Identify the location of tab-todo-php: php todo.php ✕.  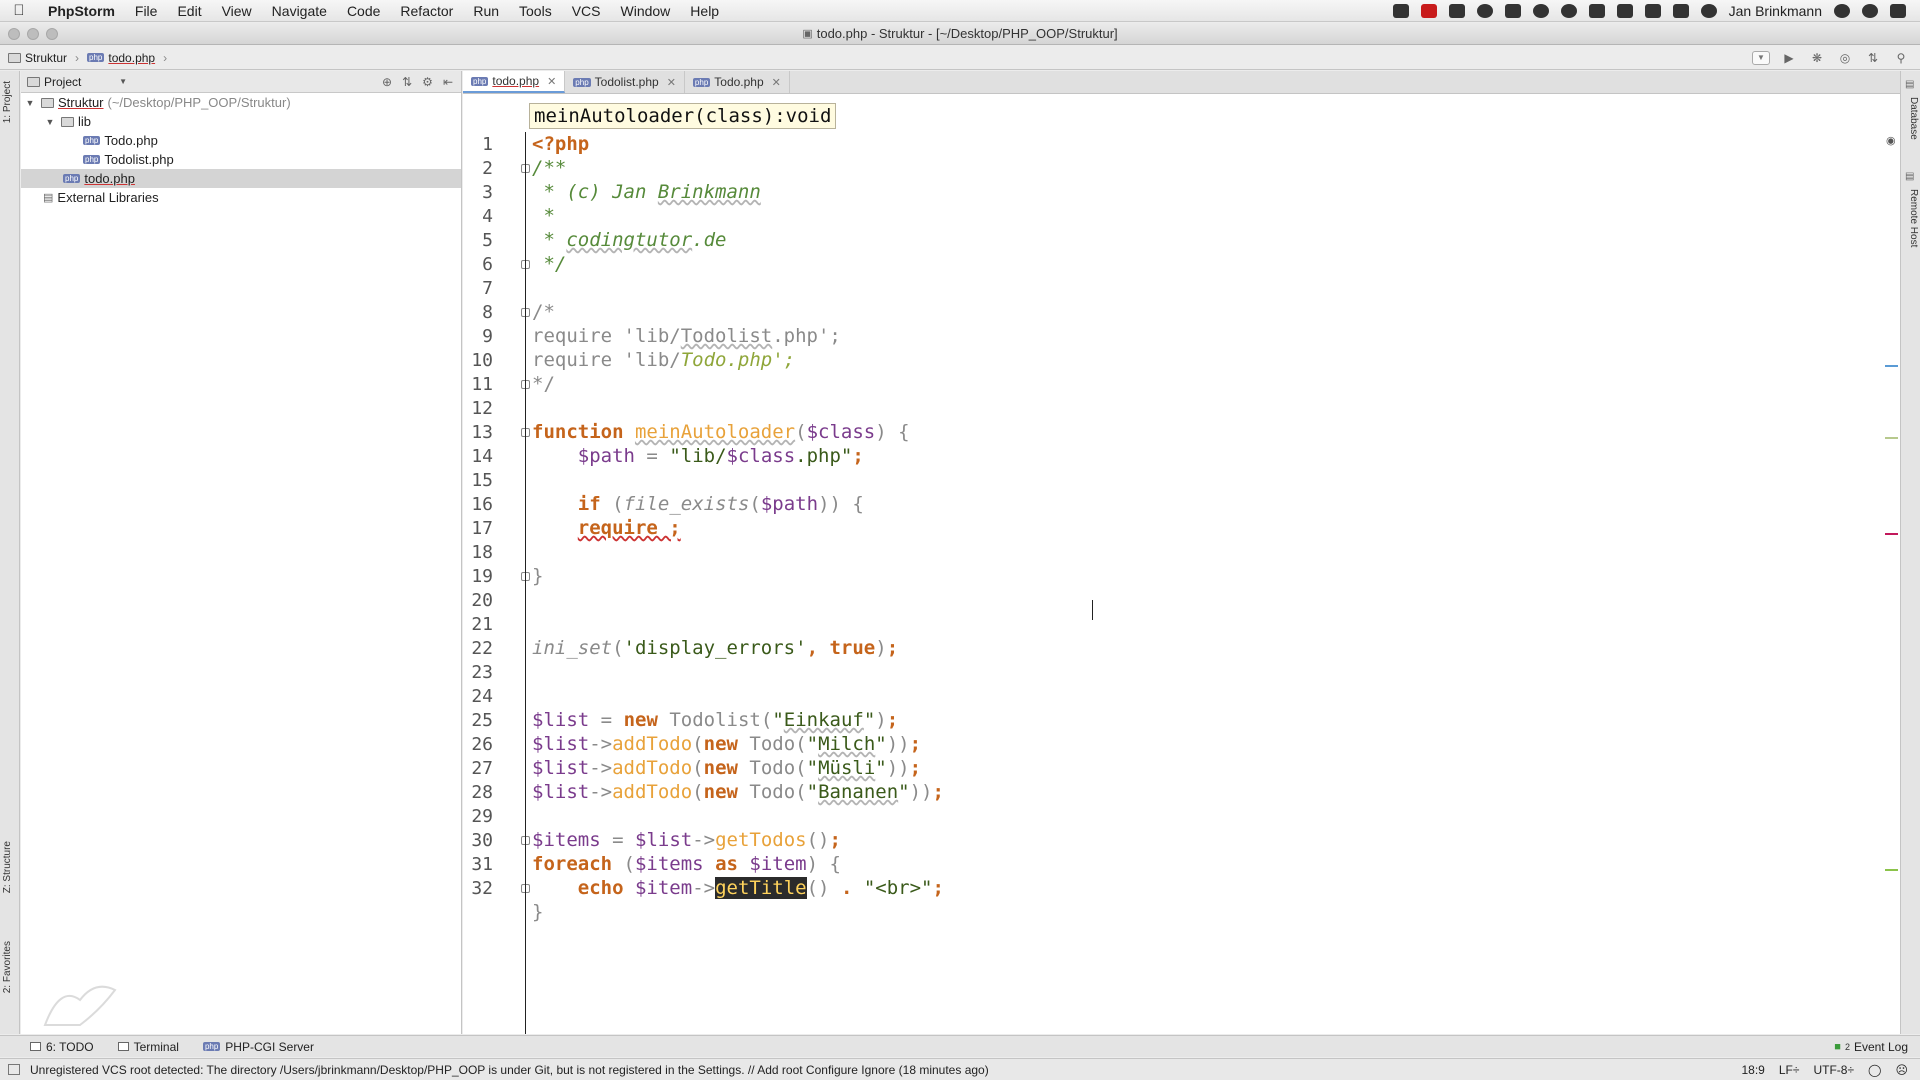
(514, 82).